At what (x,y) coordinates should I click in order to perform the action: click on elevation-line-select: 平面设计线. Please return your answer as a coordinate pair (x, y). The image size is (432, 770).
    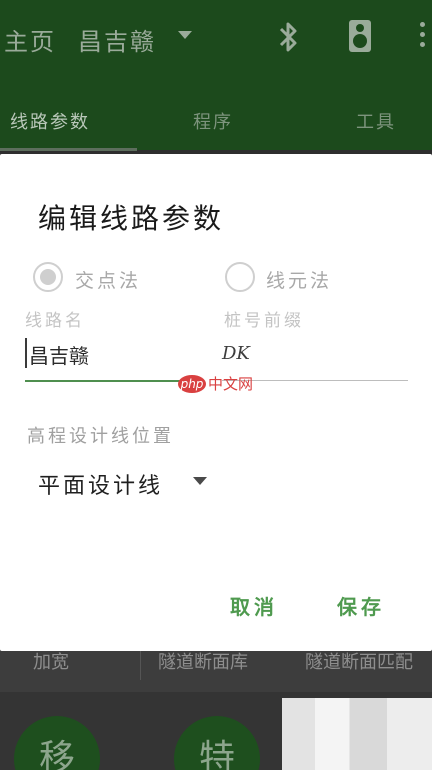
    Looking at the image, I should click on (100, 484).